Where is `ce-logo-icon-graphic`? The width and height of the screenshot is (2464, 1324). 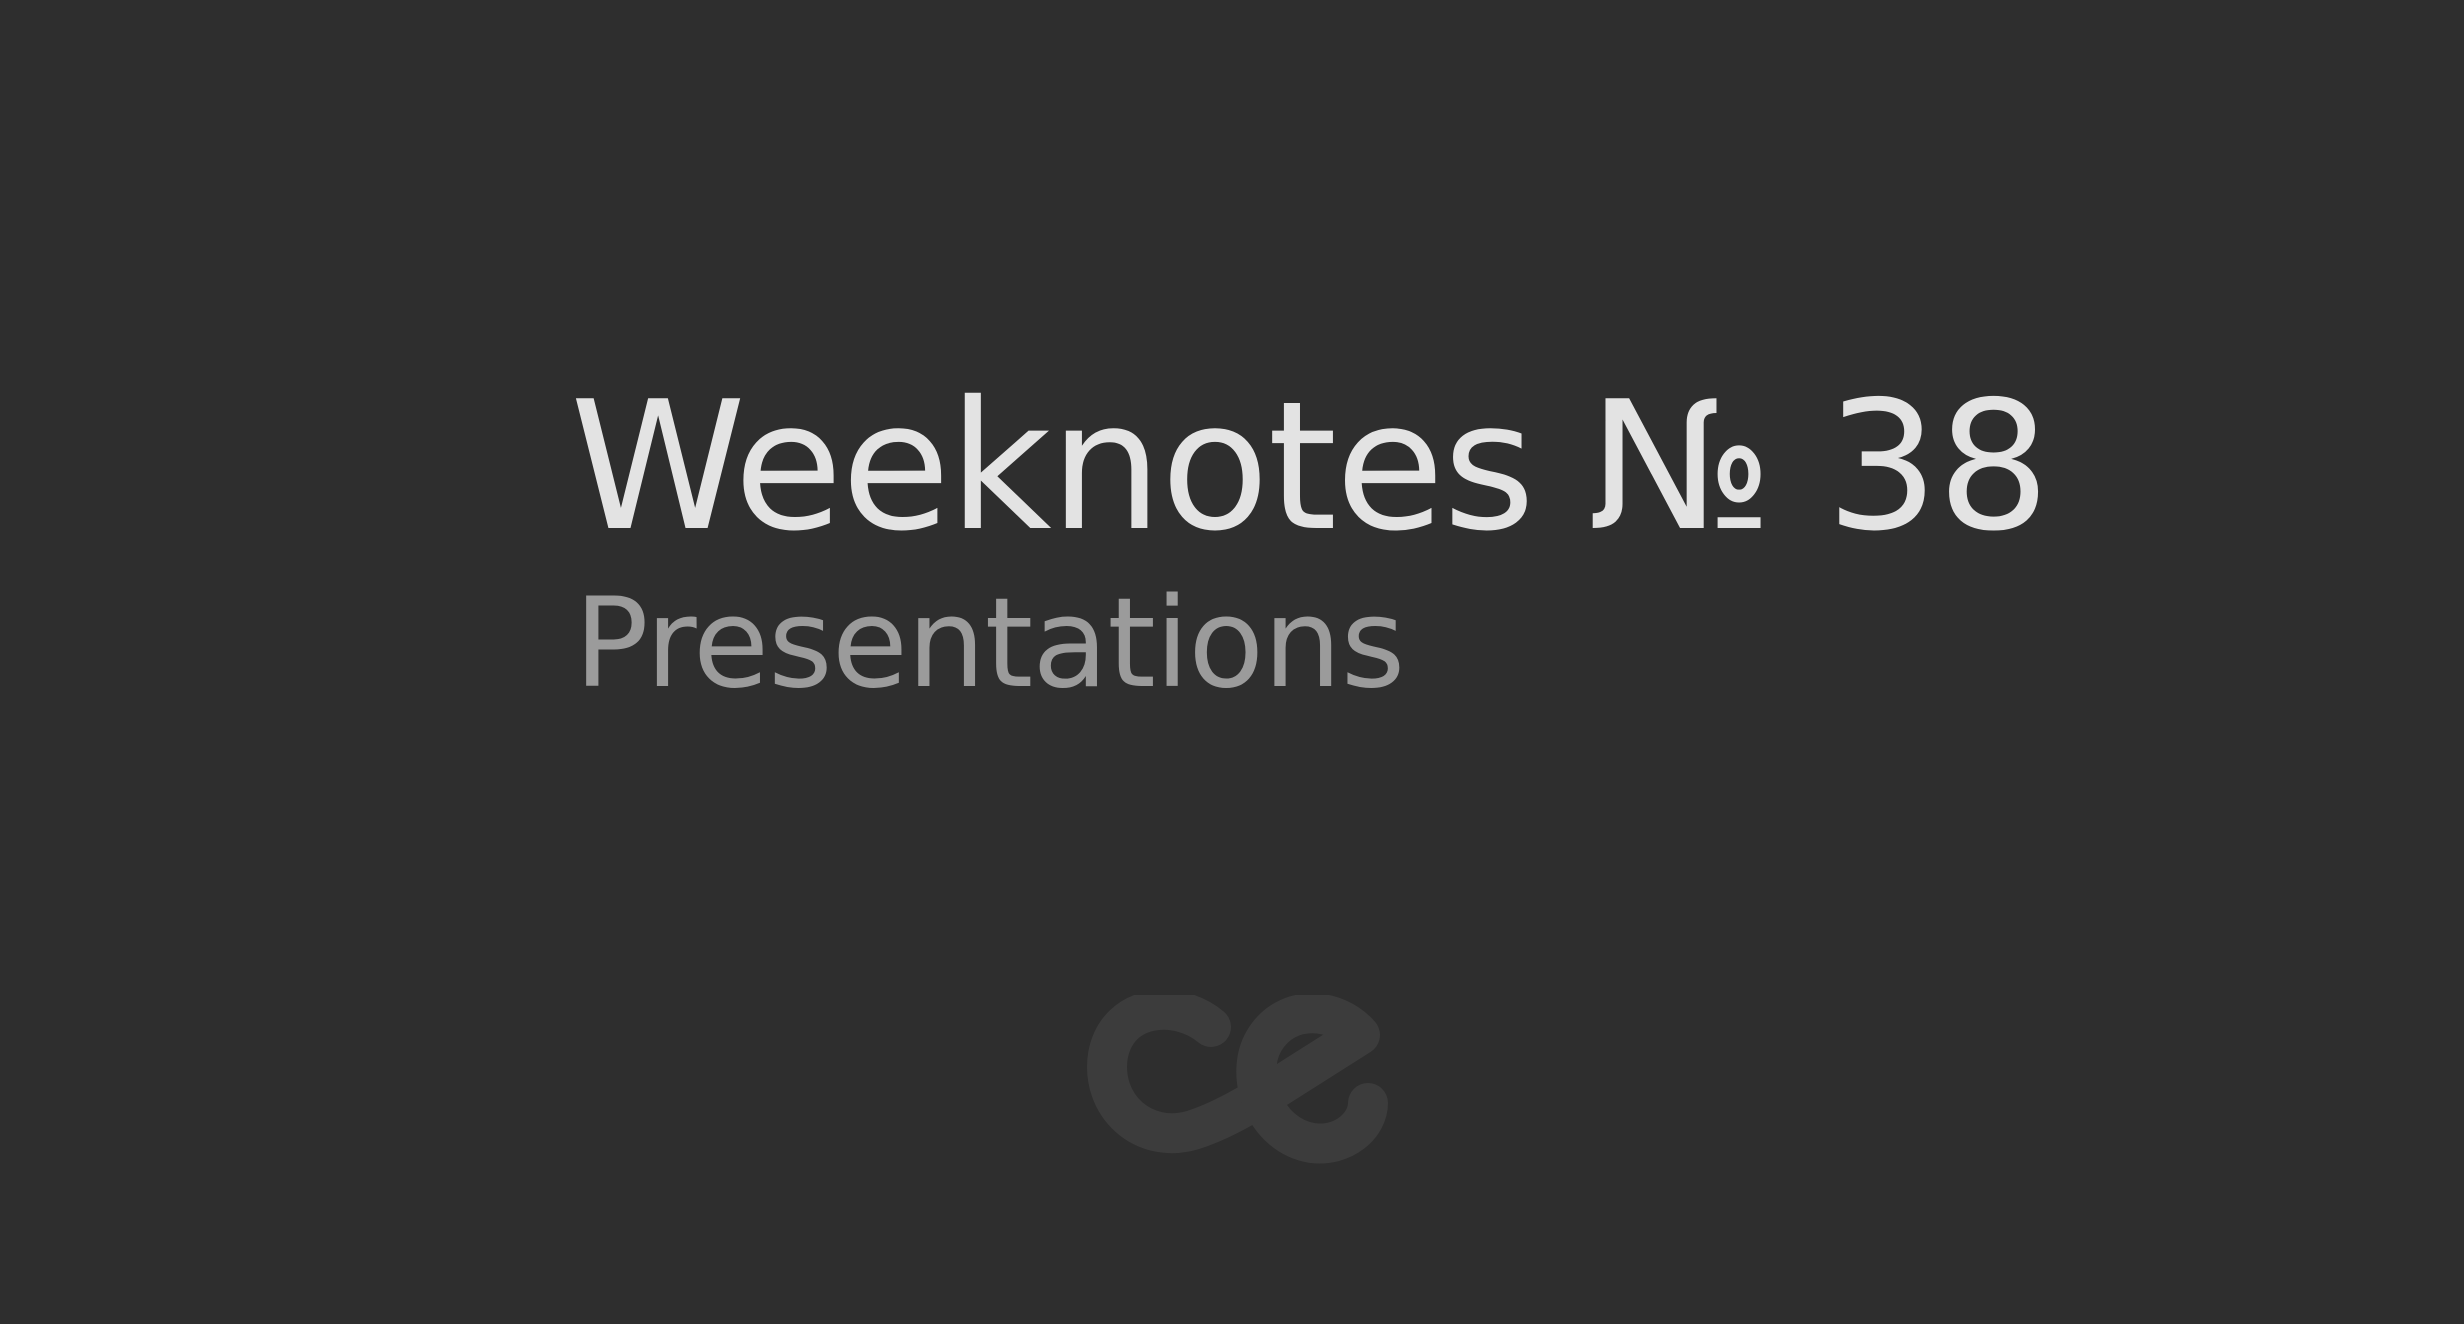 ce-logo-icon-graphic is located at coordinates (1237, 1079).